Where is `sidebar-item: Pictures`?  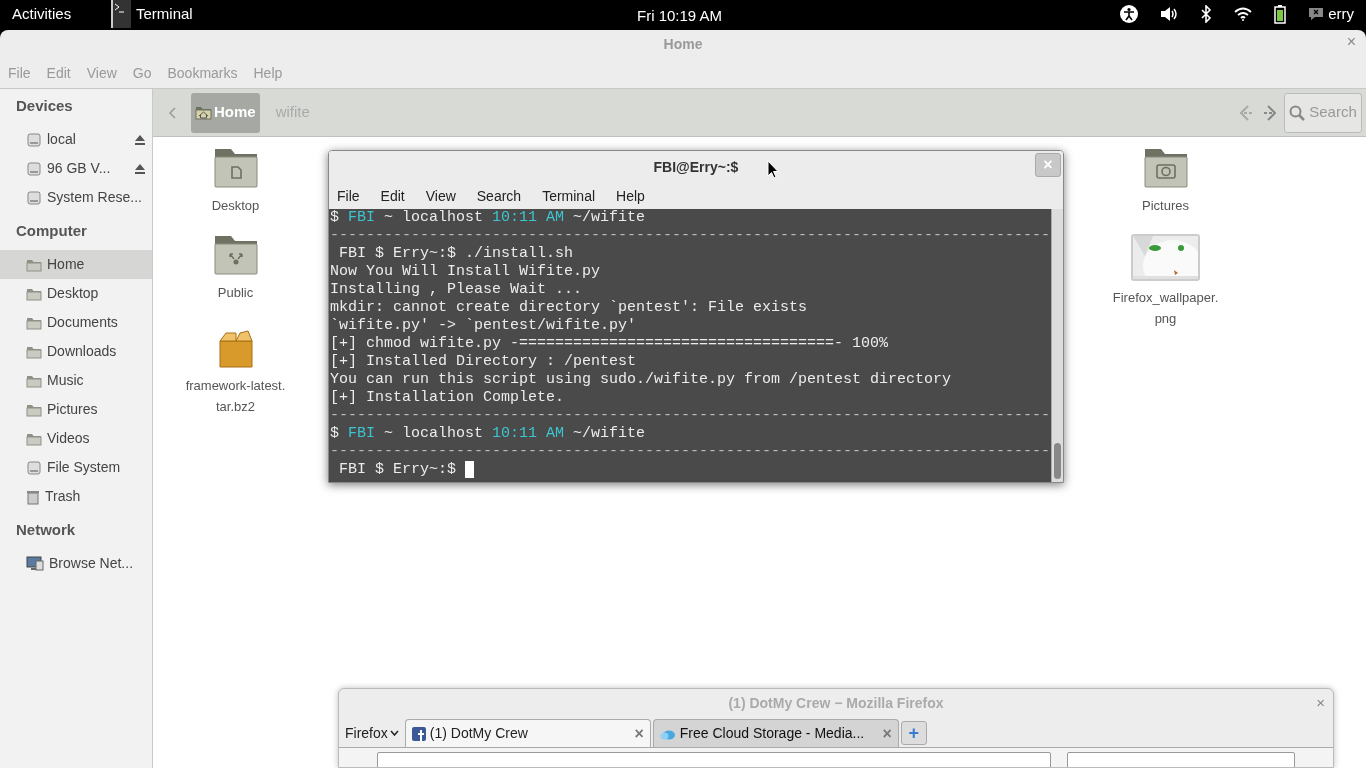 sidebar-item: Pictures is located at coordinates (76, 409).